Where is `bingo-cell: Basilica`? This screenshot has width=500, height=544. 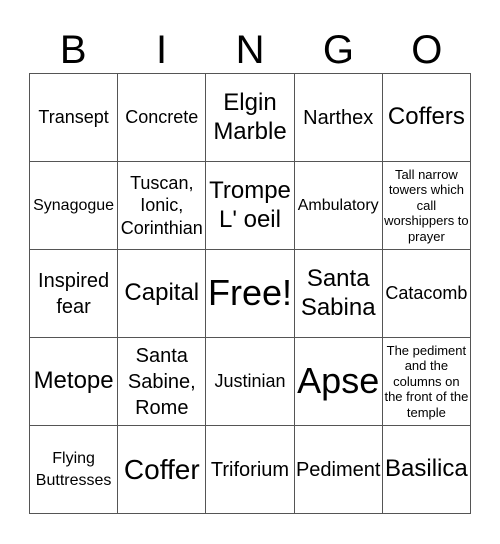
bingo-cell: Basilica is located at coordinates (426, 470).